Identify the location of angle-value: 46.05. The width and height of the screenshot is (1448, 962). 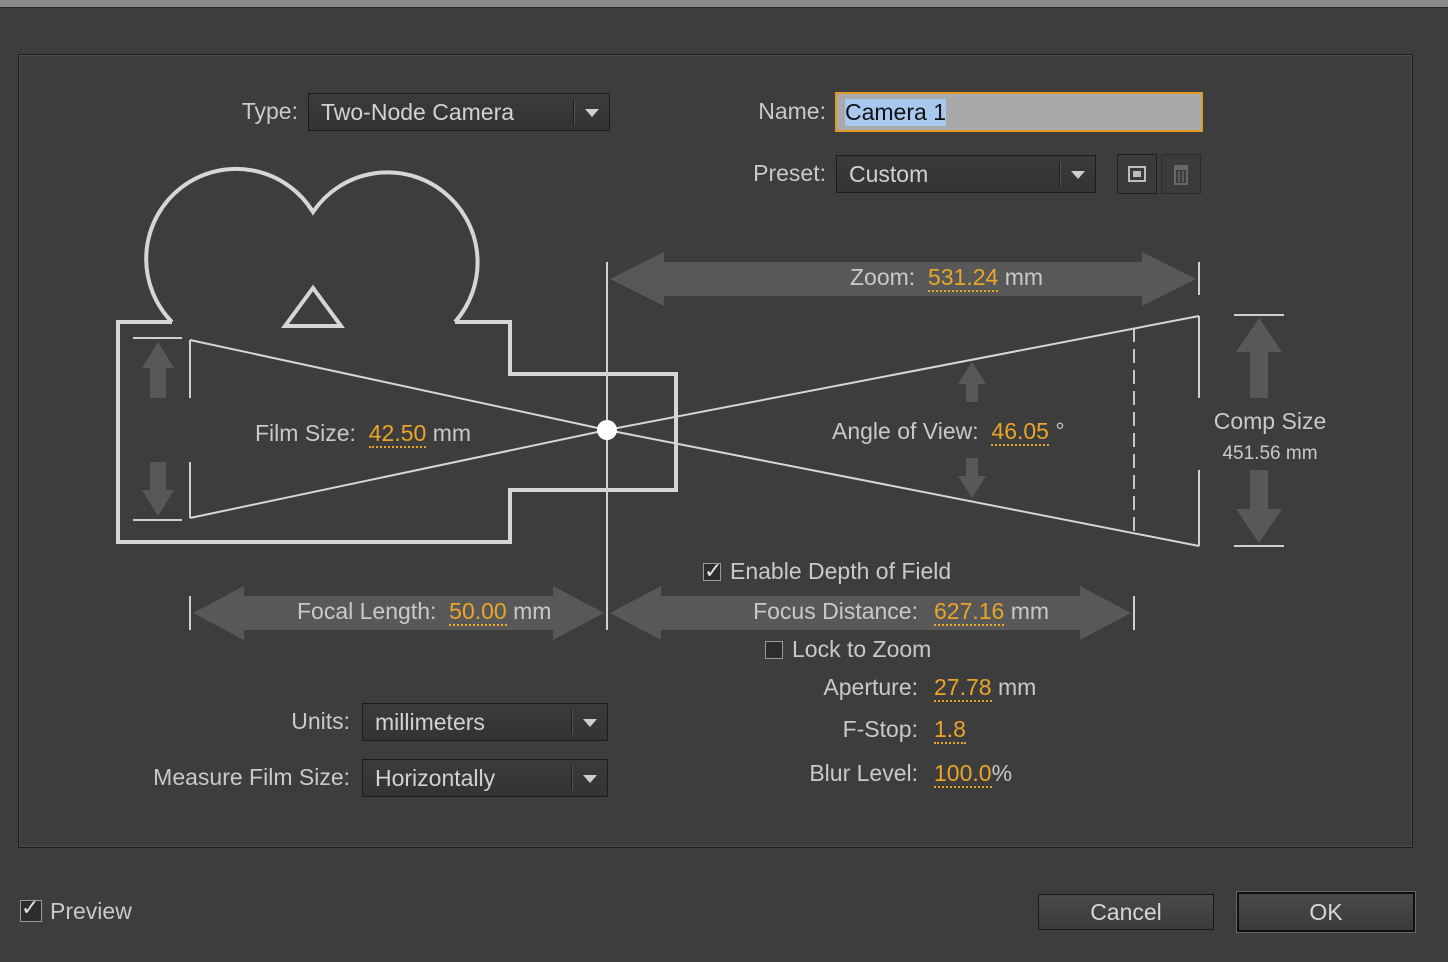
(1020, 432).